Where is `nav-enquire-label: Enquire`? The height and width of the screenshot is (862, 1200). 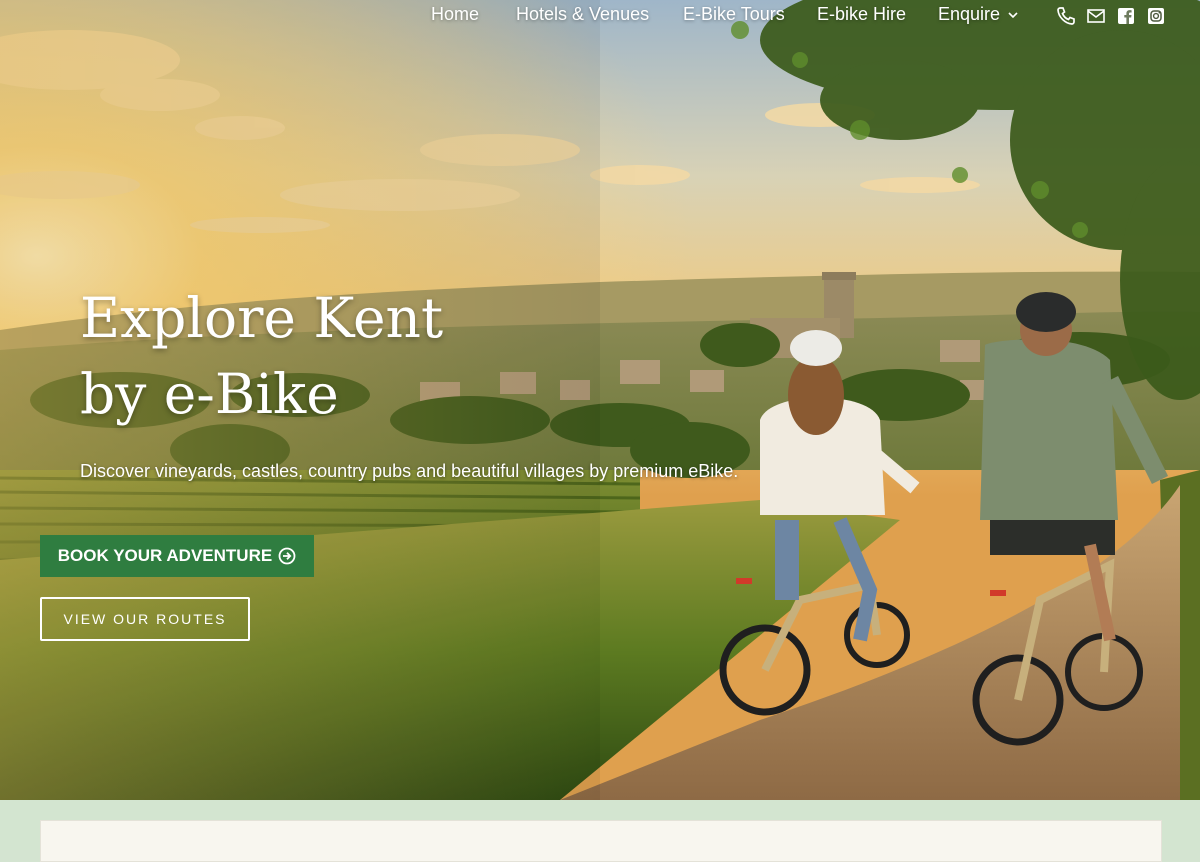 nav-enquire-label: Enquire is located at coordinates (969, 14).